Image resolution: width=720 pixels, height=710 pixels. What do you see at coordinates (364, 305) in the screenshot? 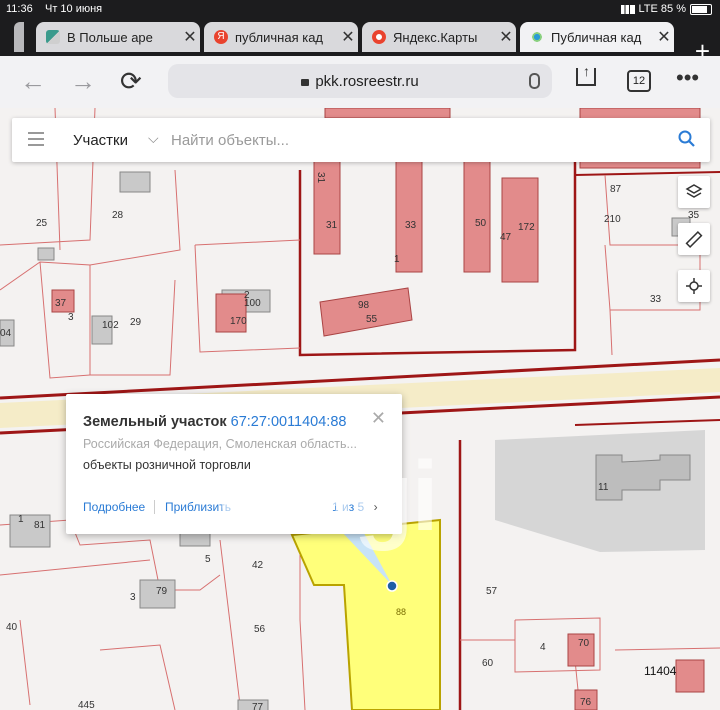
I see `parcel-label: 98` at bounding box center [364, 305].